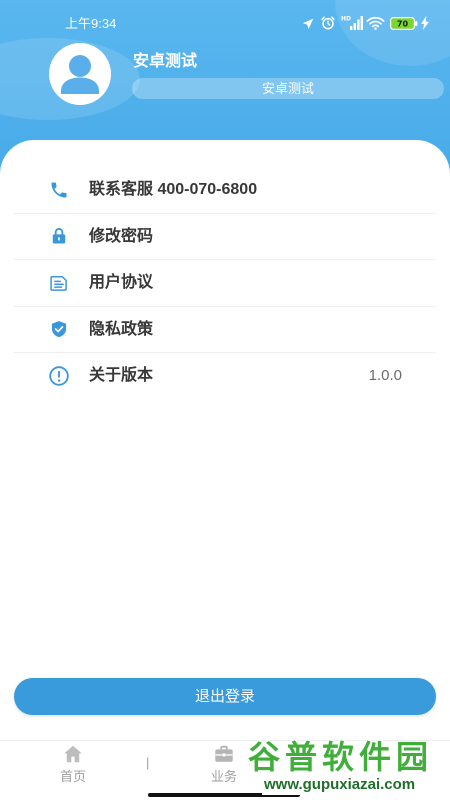 This screenshot has width=450, height=800. What do you see at coordinates (385, 375) in the screenshot?
I see `version-value: 1.0.0` at bounding box center [385, 375].